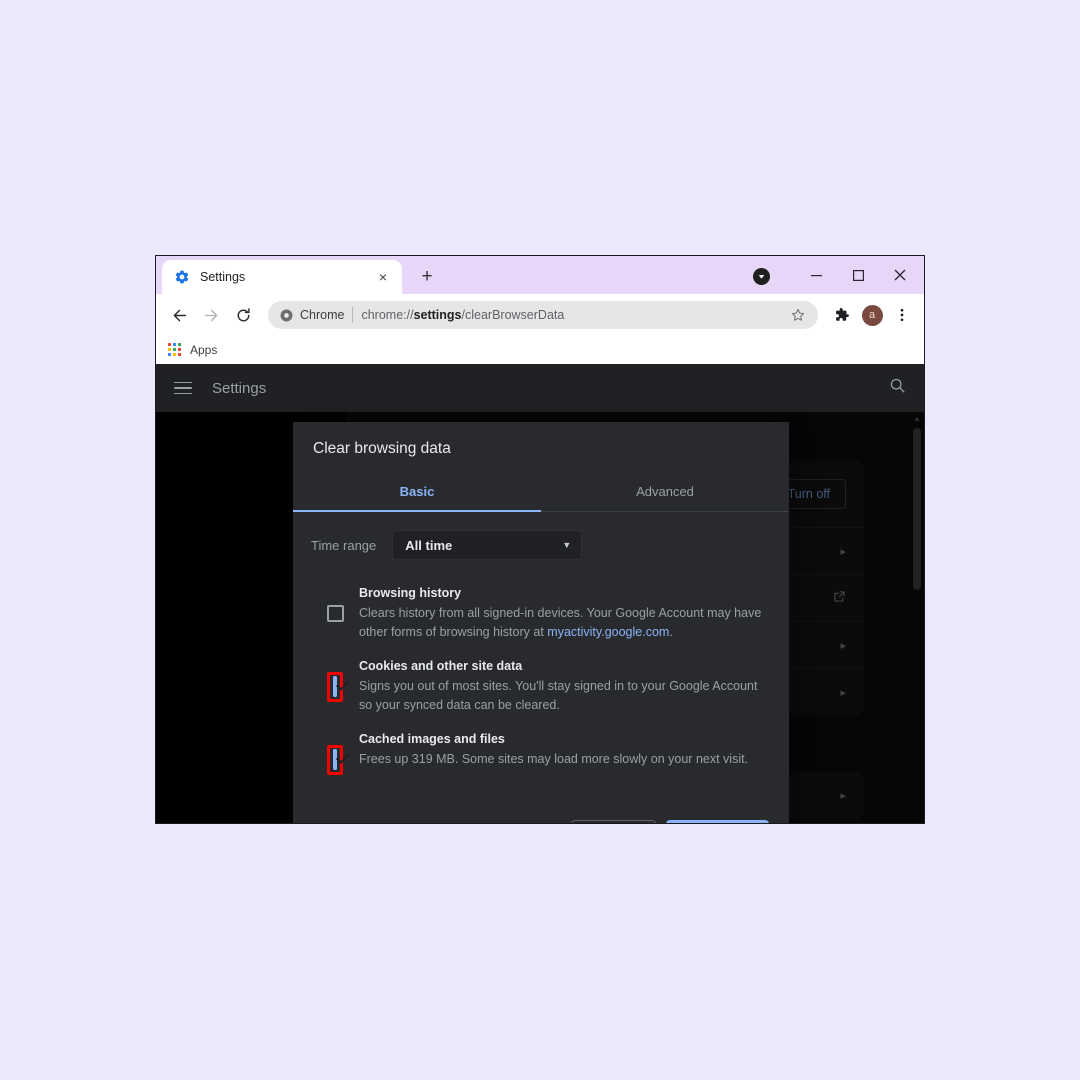  Describe the element at coordinates (243, 315) in the screenshot. I see `reload-button` at that location.